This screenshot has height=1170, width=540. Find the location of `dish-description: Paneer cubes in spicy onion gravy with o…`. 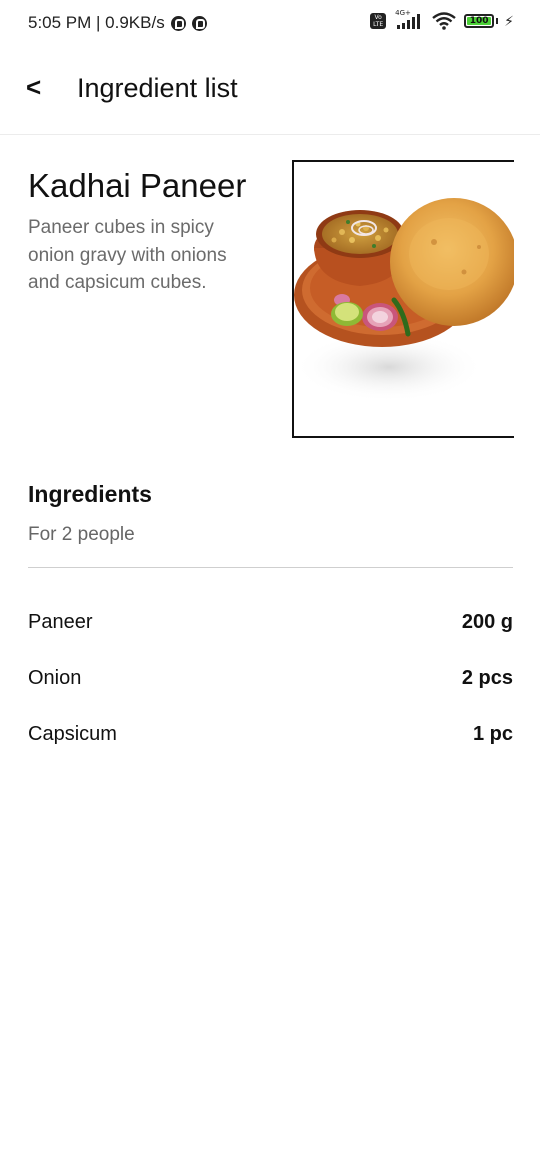

dish-description: Paneer cubes in spicy onion gravy with o… is located at coordinates (127, 255).